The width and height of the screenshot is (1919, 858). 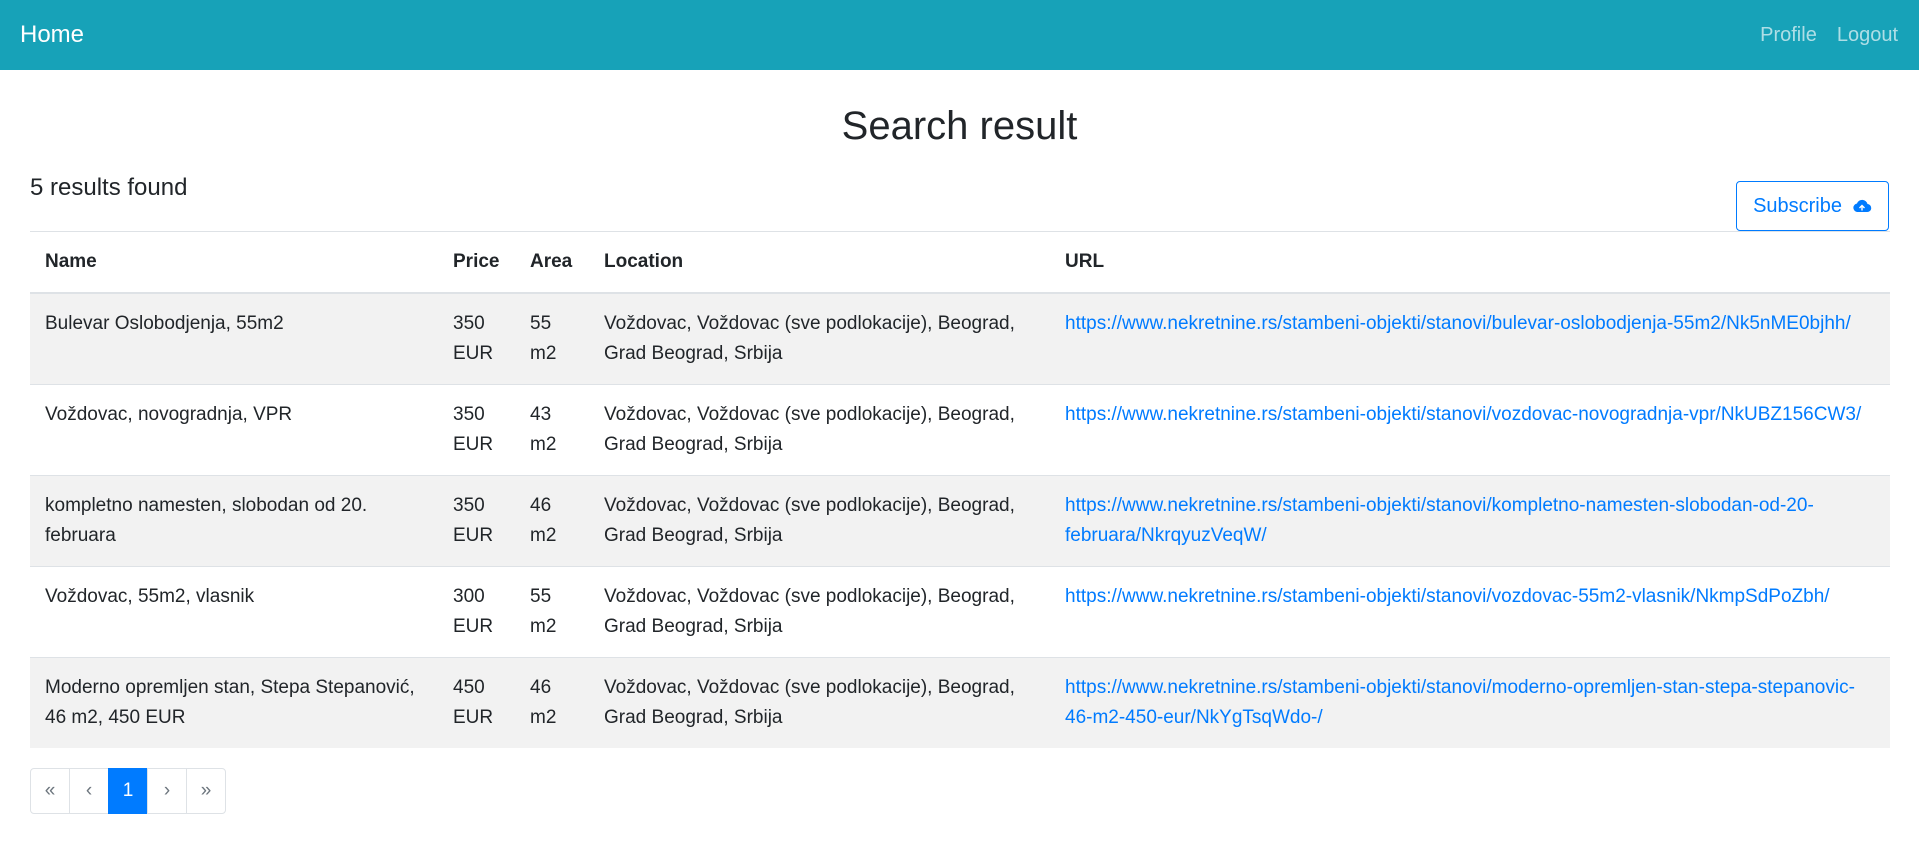 I want to click on cell-price: 300 EUR, so click(x=476, y=611).